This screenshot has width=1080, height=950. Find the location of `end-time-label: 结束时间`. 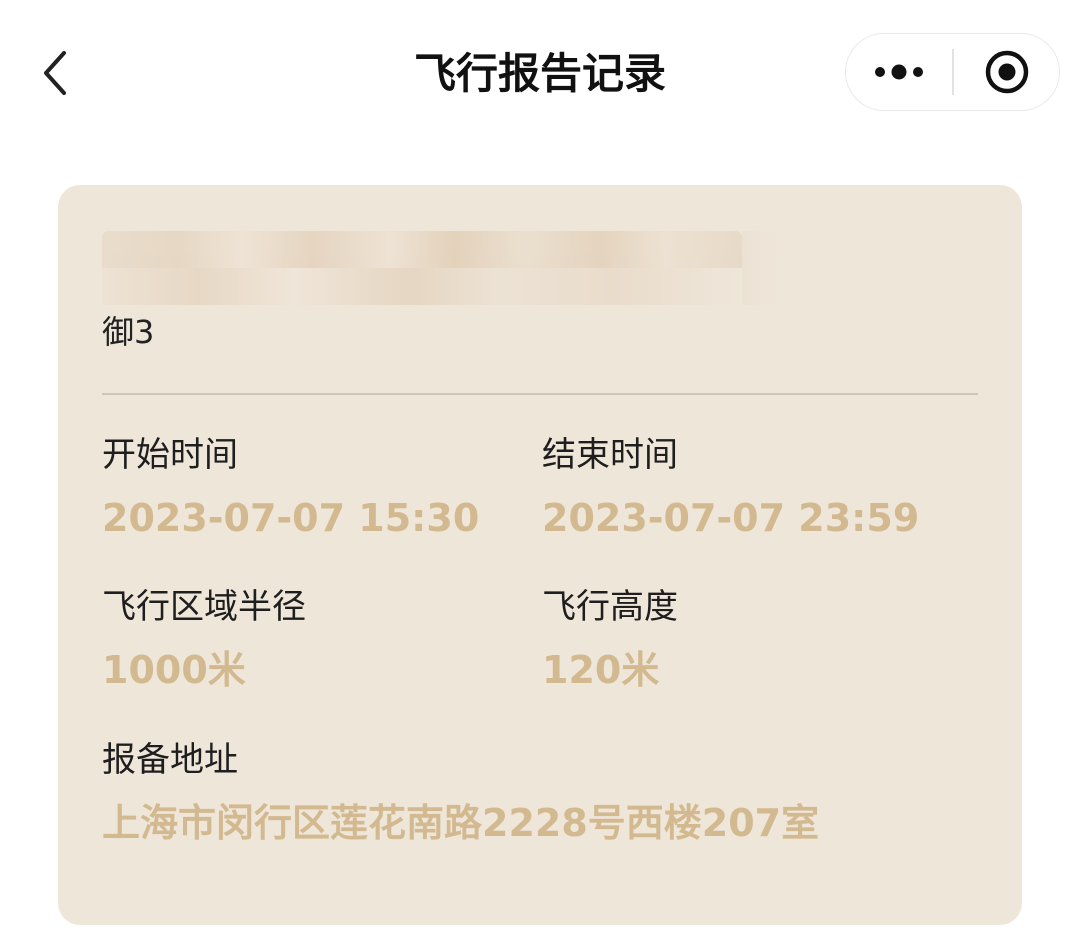

end-time-label: 结束时间 is located at coordinates (610, 455).